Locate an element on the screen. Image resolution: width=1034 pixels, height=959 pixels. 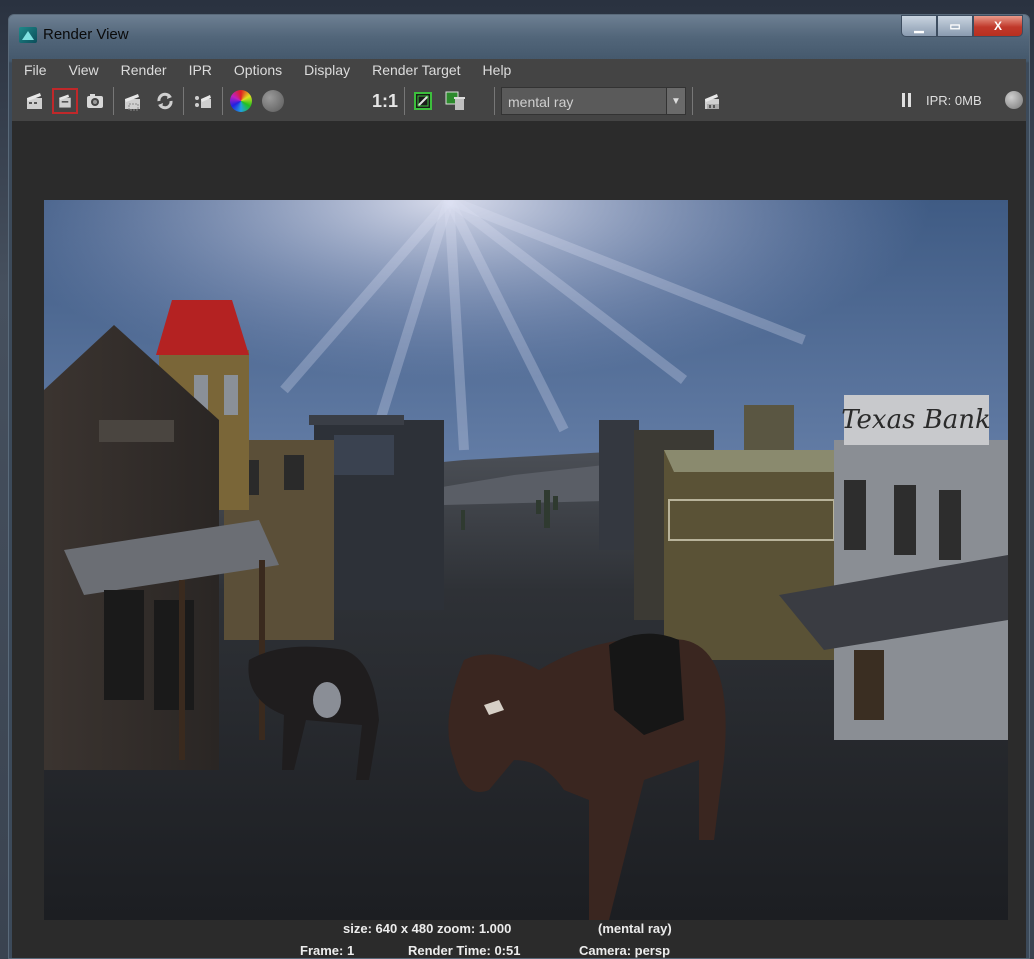
remove-image-button is located at coordinates (455, 101).